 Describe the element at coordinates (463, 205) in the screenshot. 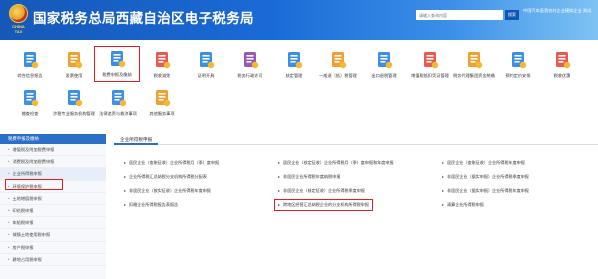

I see `declaration-link: 清算企业所得税申报` at that location.